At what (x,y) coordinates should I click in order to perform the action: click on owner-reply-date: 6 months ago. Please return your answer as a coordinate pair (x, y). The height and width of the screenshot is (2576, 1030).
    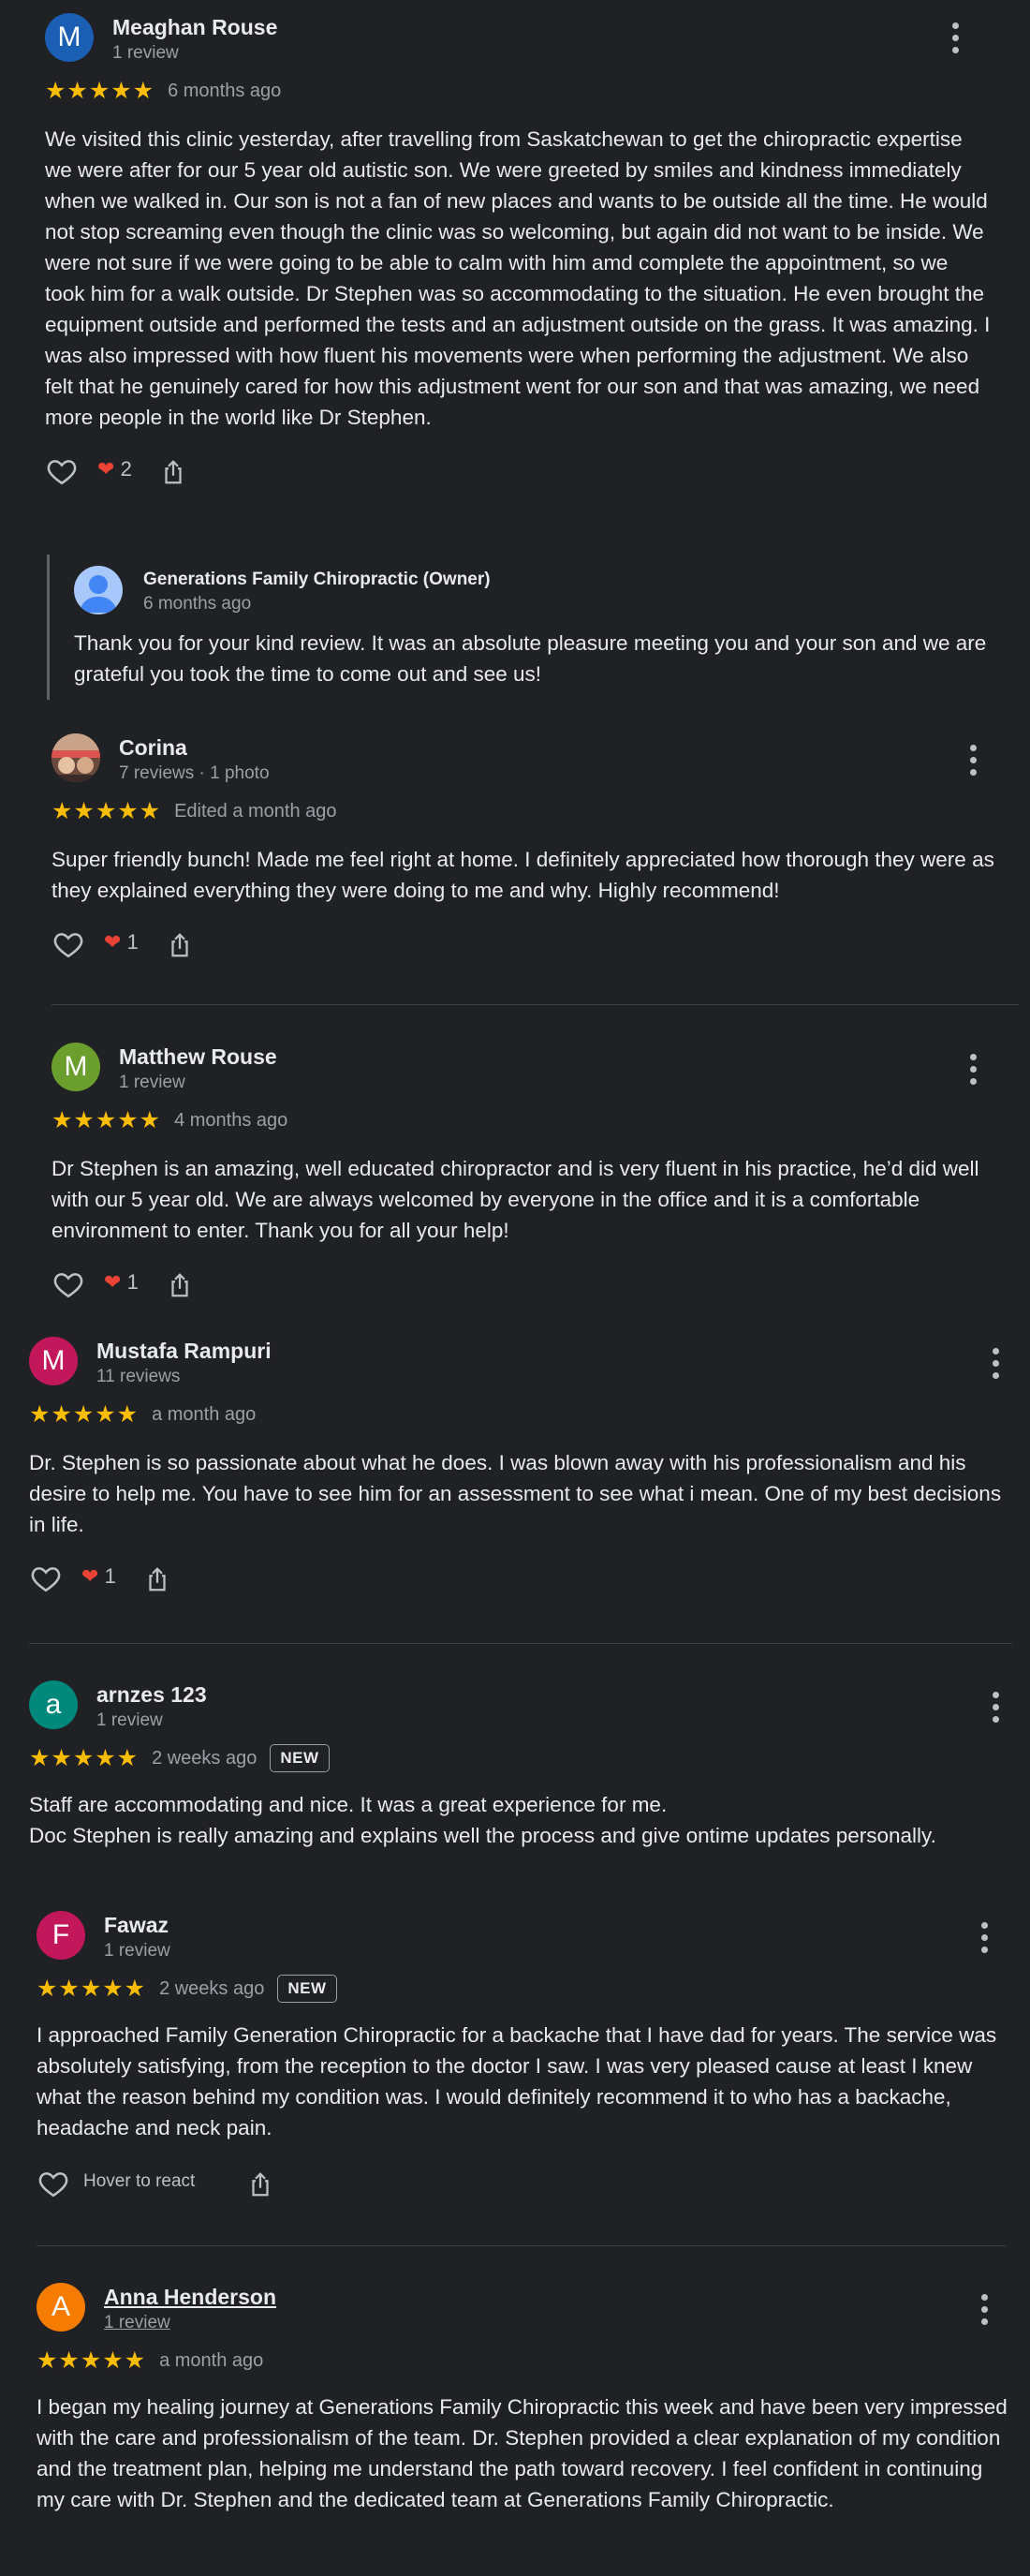
    Looking at the image, I should click on (197, 604).